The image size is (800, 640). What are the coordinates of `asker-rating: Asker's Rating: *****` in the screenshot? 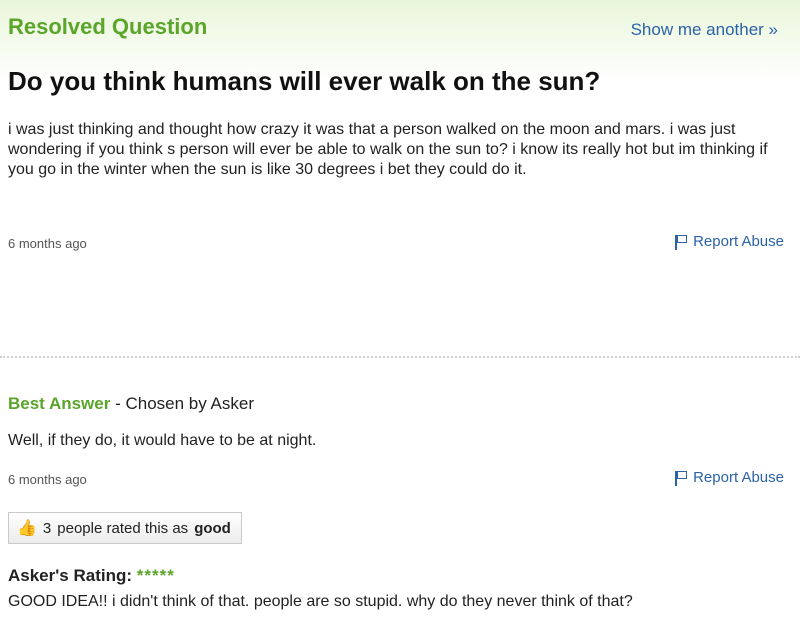 It's located at (91, 576).